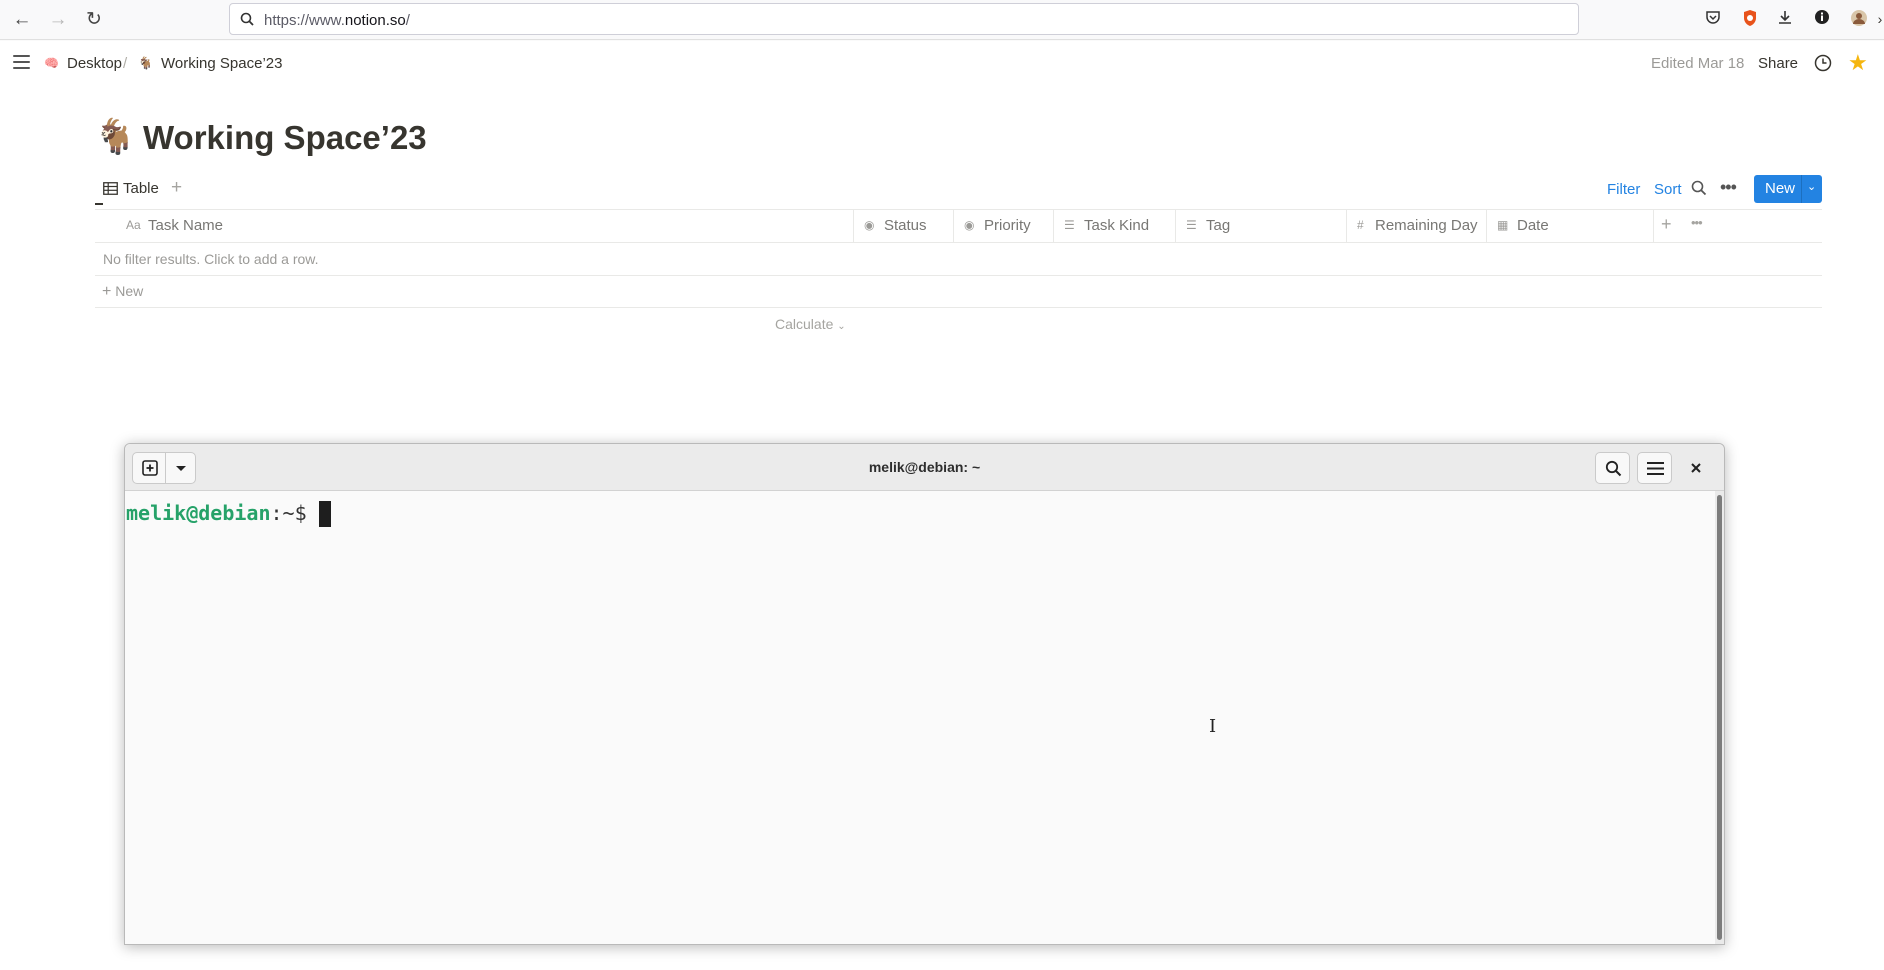 The width and height of the screenshot is (1884, 970). What do you see at coordinates (133, 225) in the screenshot?
I see `text-type-icon: Aa` at bounding box center [133, 225].